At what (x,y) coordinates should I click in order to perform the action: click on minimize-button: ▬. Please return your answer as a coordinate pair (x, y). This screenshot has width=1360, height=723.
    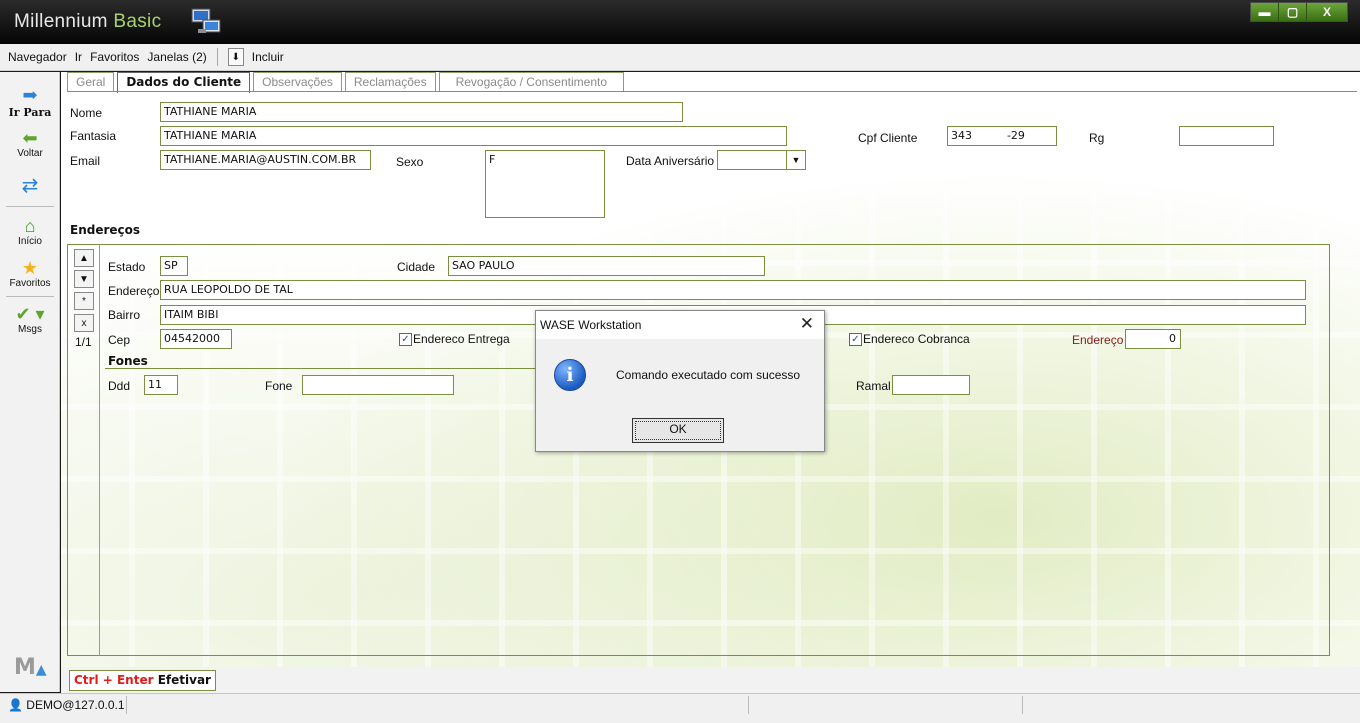
    Looking at the image, I should click on (1265, 12).